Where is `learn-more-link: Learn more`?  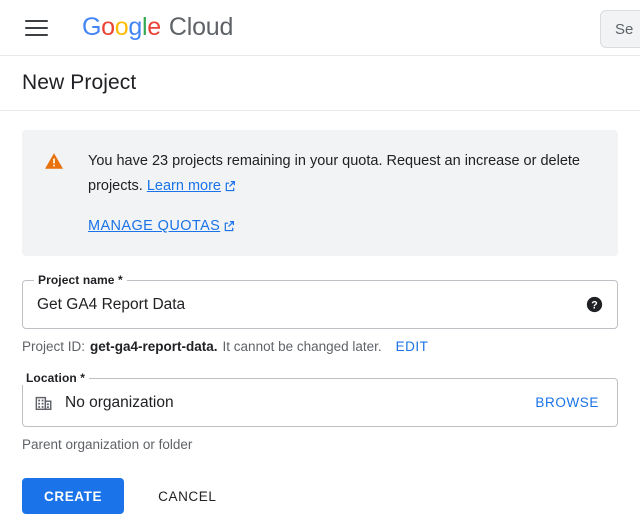 learn-more-link: Learn more is located at coordinates (191, 186).